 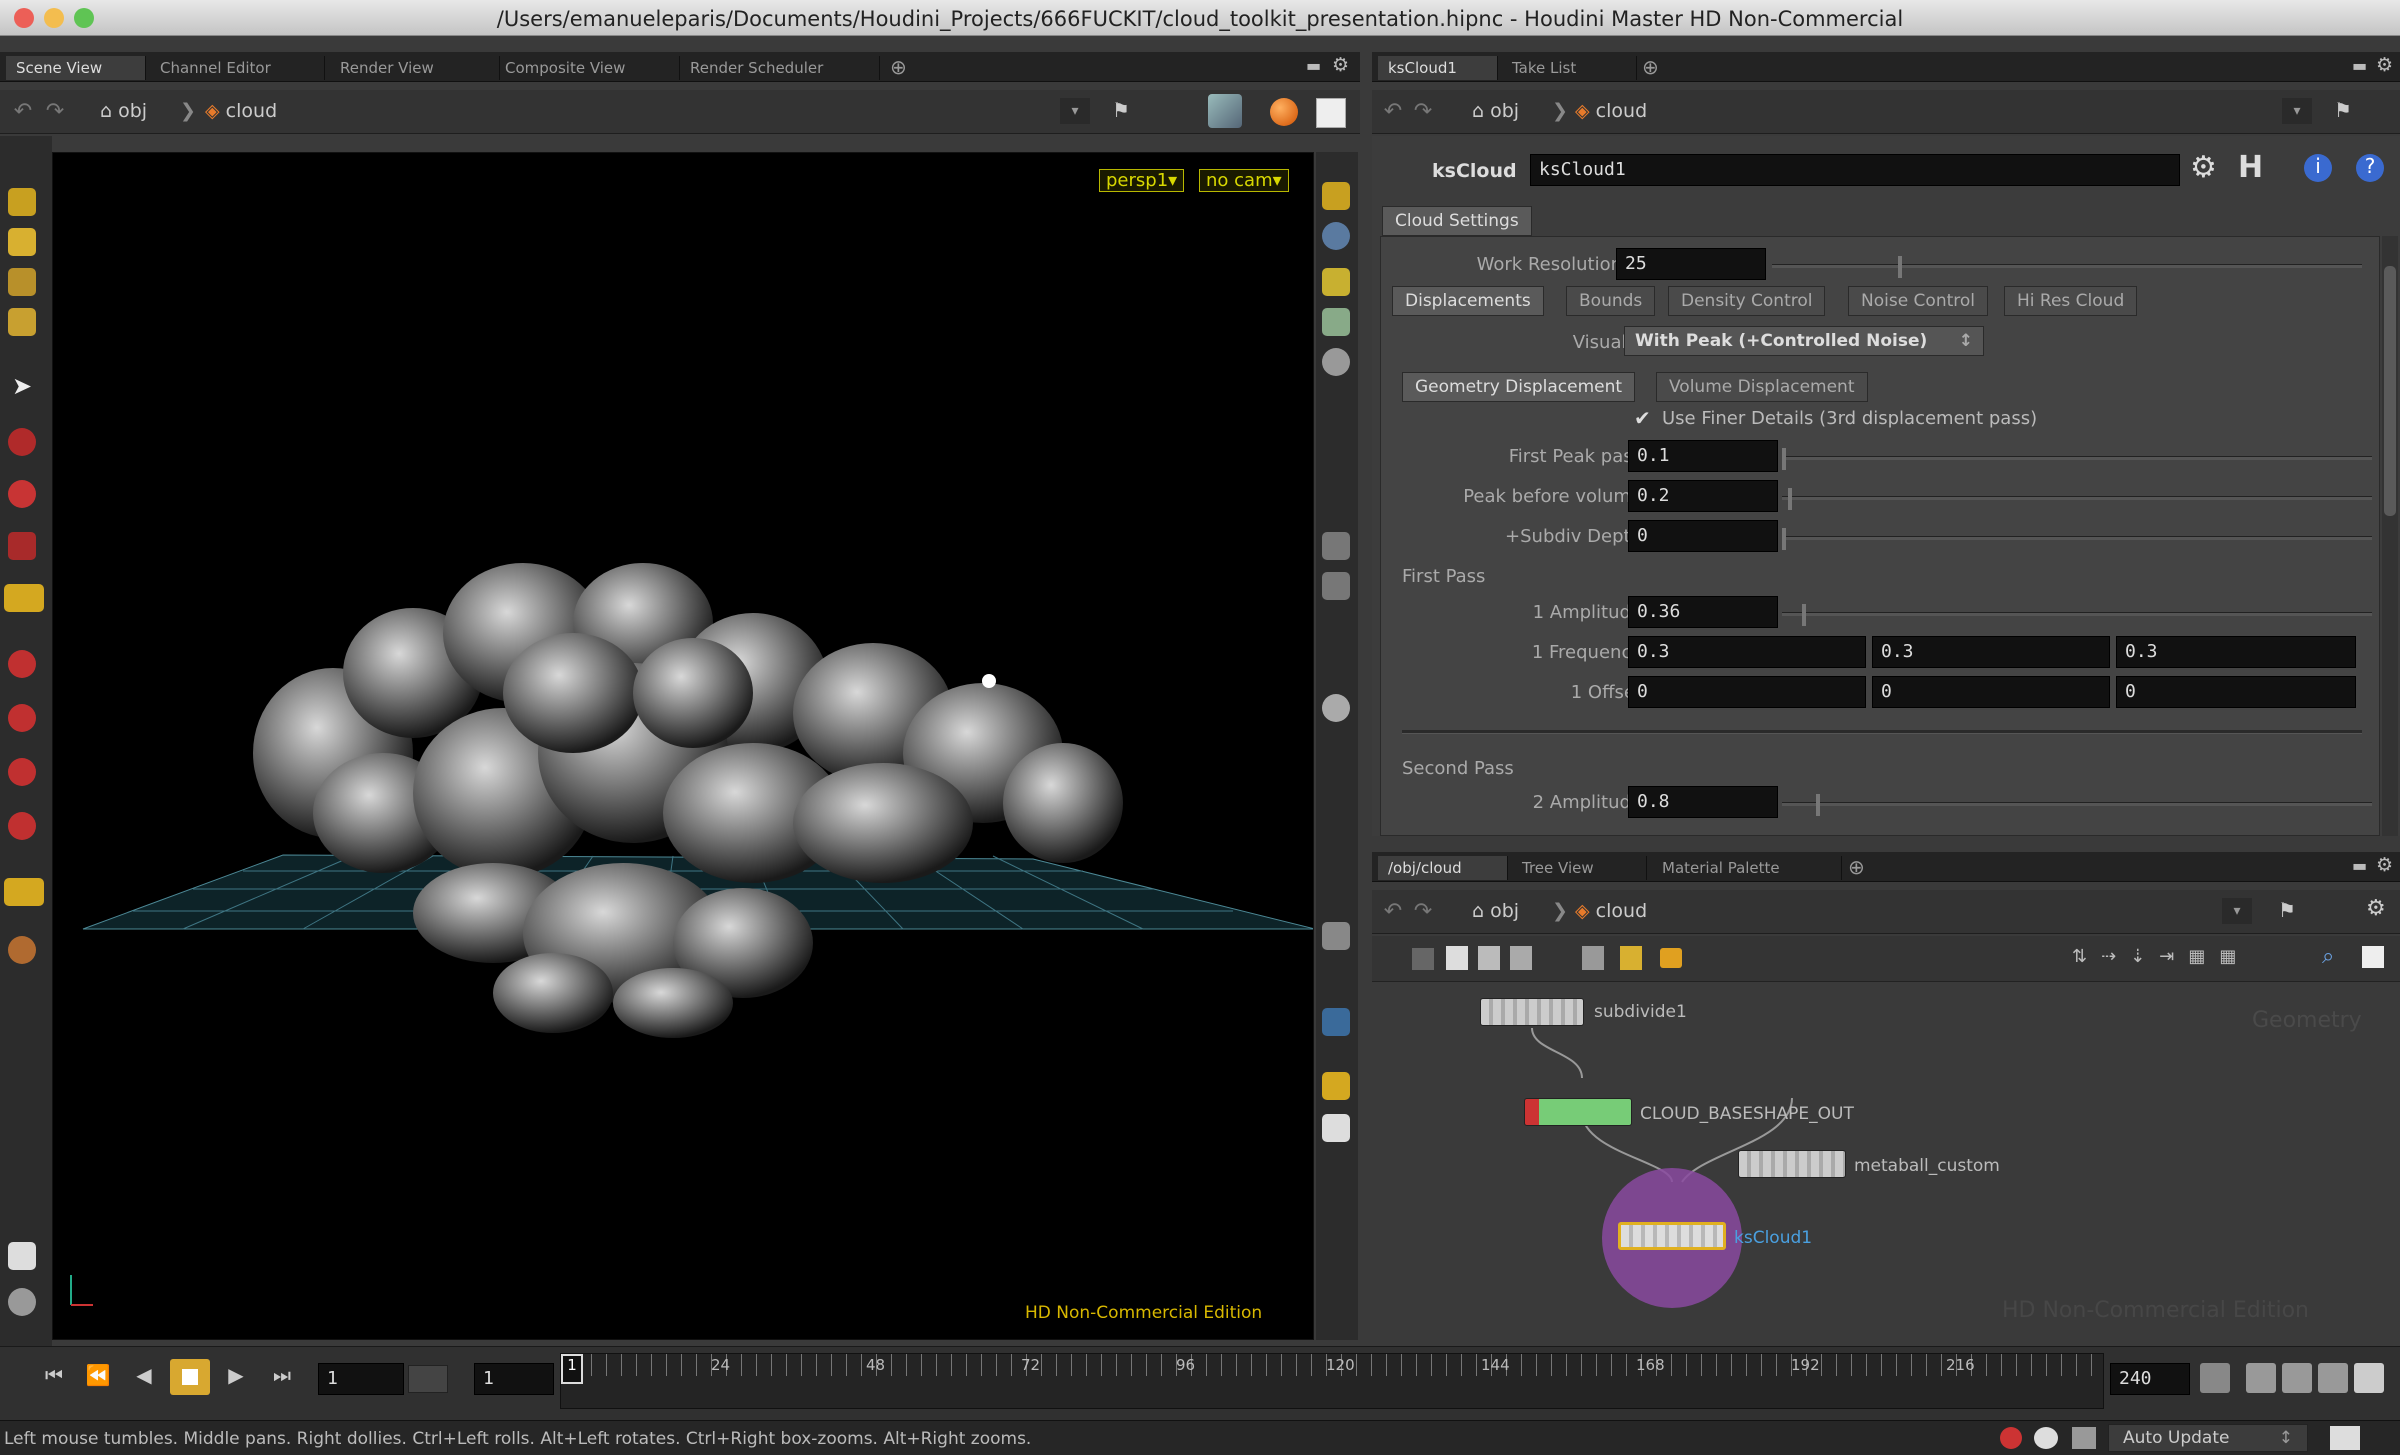 What do you see at coordinates (572, 1369) in the screenshot?
I see `playhead-marker: 1` at bounding box center [572, 1369].